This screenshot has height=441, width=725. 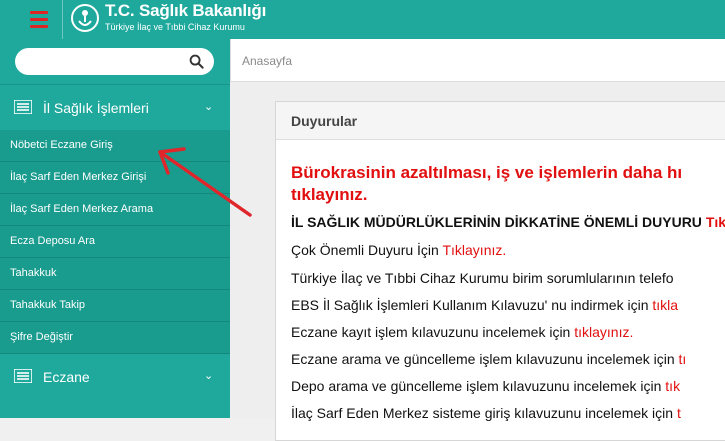 I want to click on brand-subtitle: Türkiye İlaç ve Tıbbi Cihaz Kurumu, so click(x=175, y=27).